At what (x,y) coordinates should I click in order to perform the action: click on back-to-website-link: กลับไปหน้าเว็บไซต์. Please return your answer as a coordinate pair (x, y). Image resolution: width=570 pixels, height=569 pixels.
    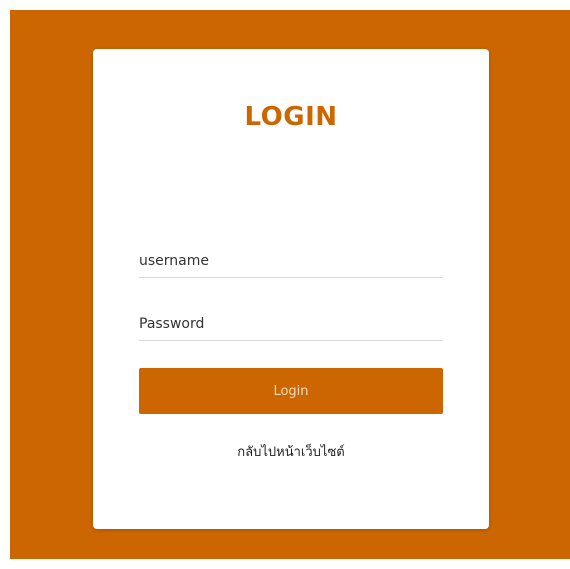
    Looking at the image, I should click on (291, 451).